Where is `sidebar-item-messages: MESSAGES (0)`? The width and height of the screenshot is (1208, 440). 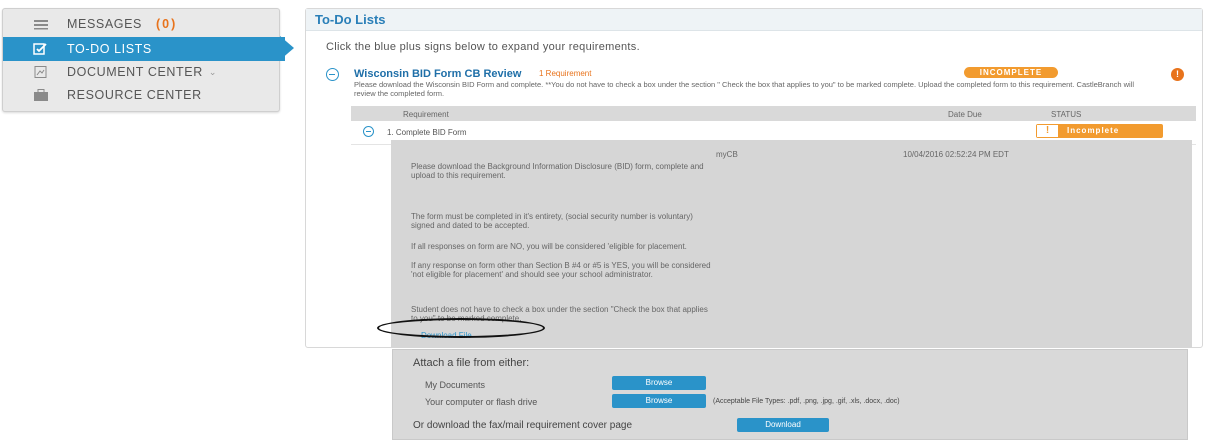 sidebar-item-messages: MESSAGES (0) is located at coordinates (142, 24).